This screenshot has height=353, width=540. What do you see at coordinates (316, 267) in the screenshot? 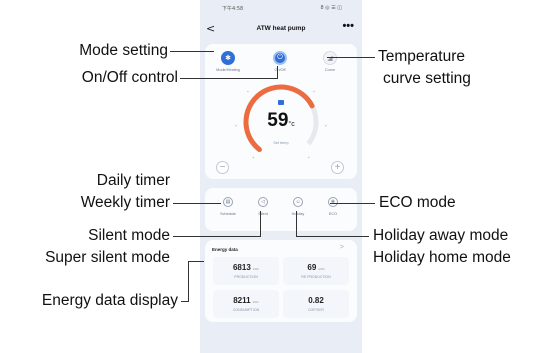
I see `energy-value: 69 kWh` at bounding box center [316, 267].